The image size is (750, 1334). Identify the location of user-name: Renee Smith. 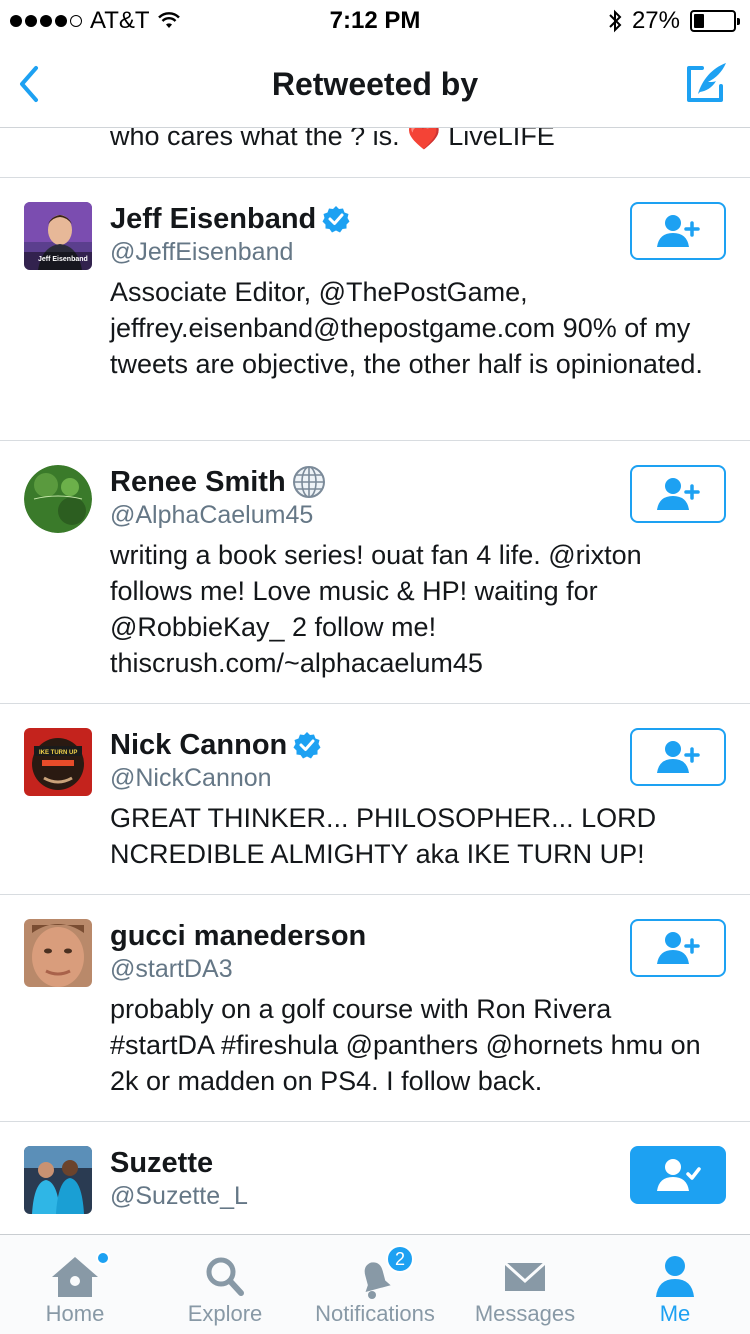
(198, 482).